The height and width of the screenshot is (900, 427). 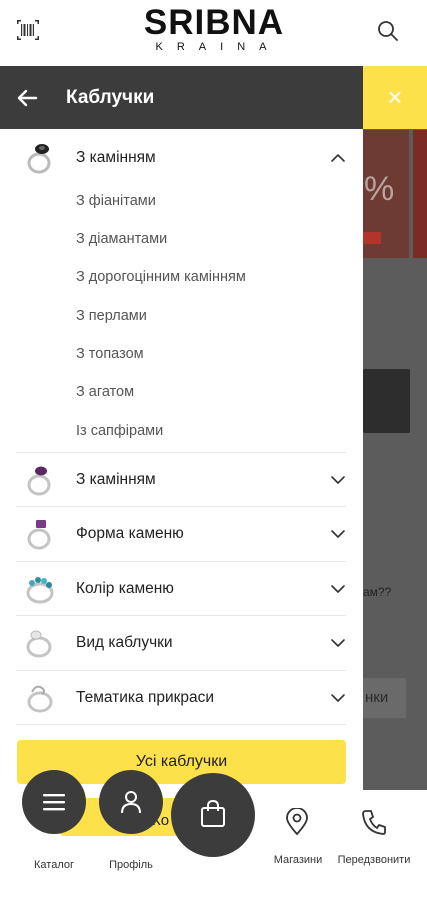 I want to click on logo-main-text: SRIBNA, so click(x=214, y=22).